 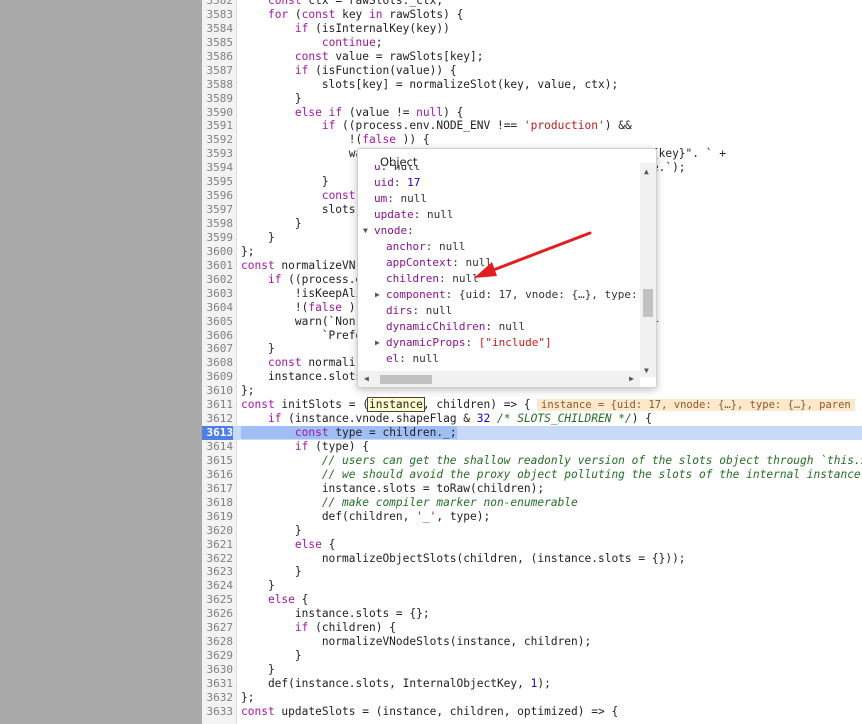 What do you see at coordinates (335, 614) in the screenshot?
I see `code-text: instance.slots = {};` at bounding box center [335, 614].